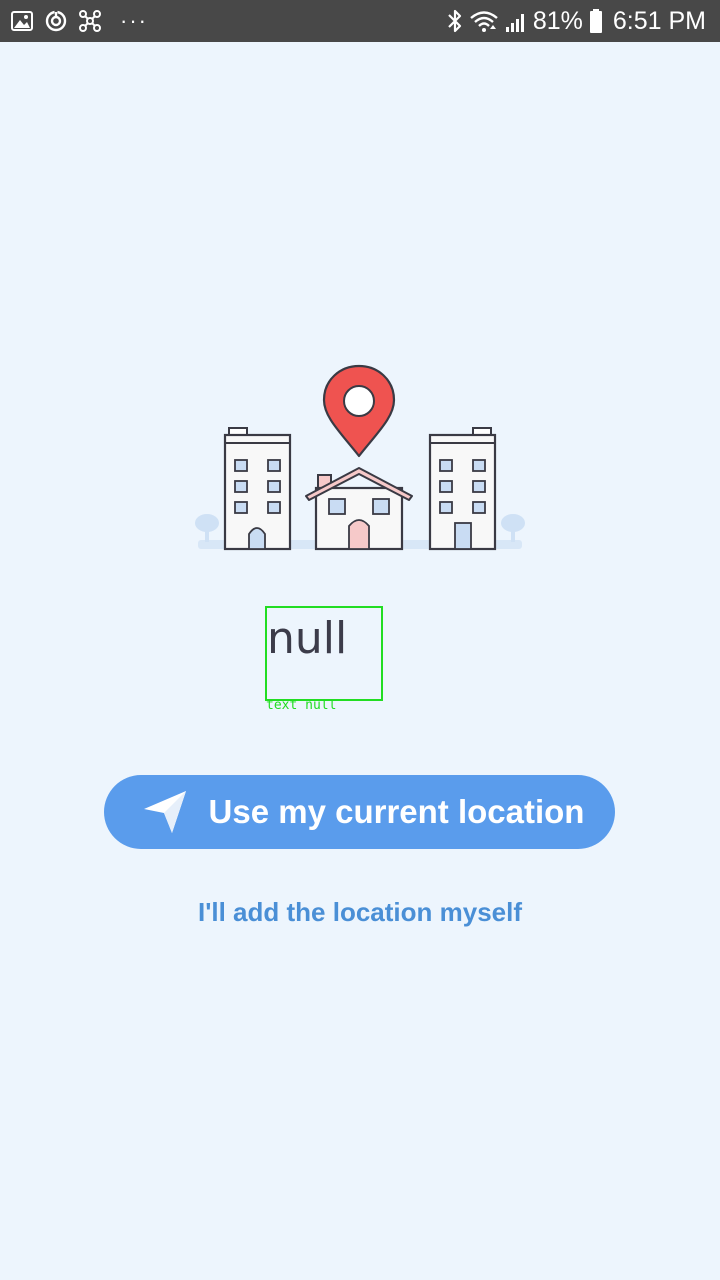  What do you see at coordinates (659, 21) in the screenshot?
I see `status-time: 6:51 PM` at bounding box center [659, 21].